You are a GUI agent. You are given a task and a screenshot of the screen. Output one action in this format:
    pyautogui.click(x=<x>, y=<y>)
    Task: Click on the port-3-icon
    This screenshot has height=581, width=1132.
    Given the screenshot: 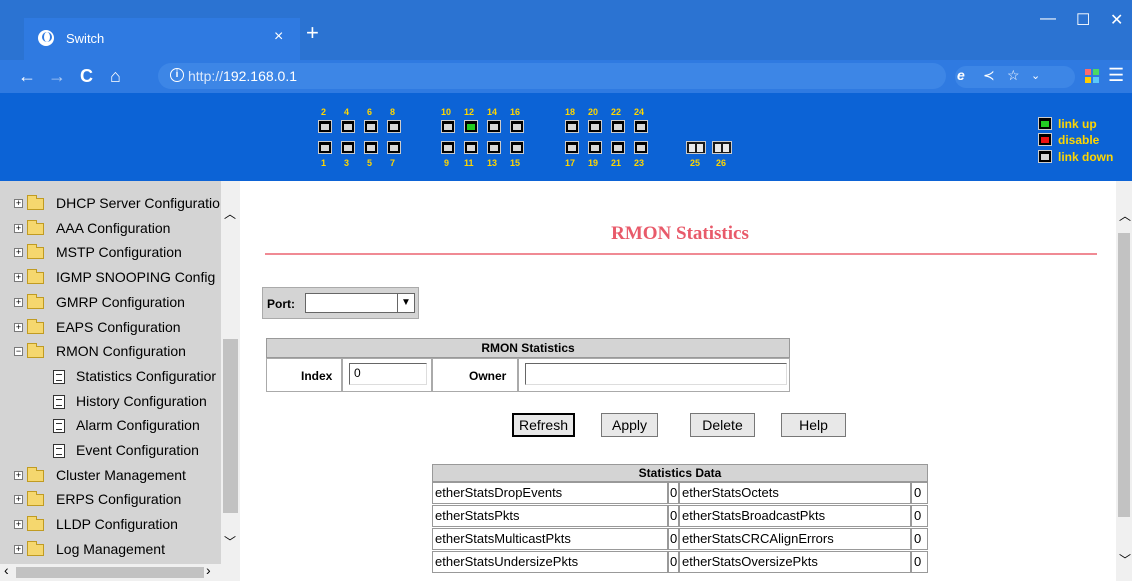 What is the action you would take?
    pyautogui.click(x=348, y=147)
    